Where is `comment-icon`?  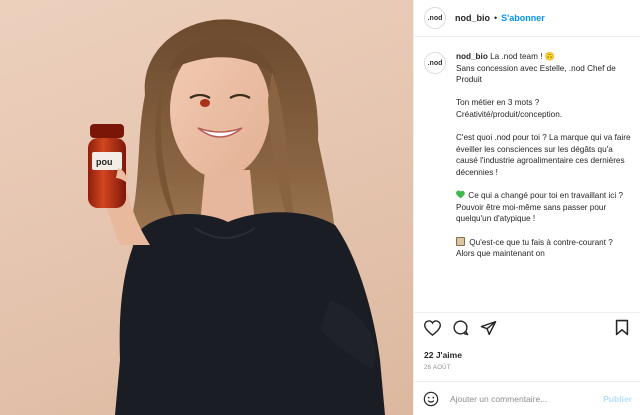
comment-icon is located at coordinates (460, 328).